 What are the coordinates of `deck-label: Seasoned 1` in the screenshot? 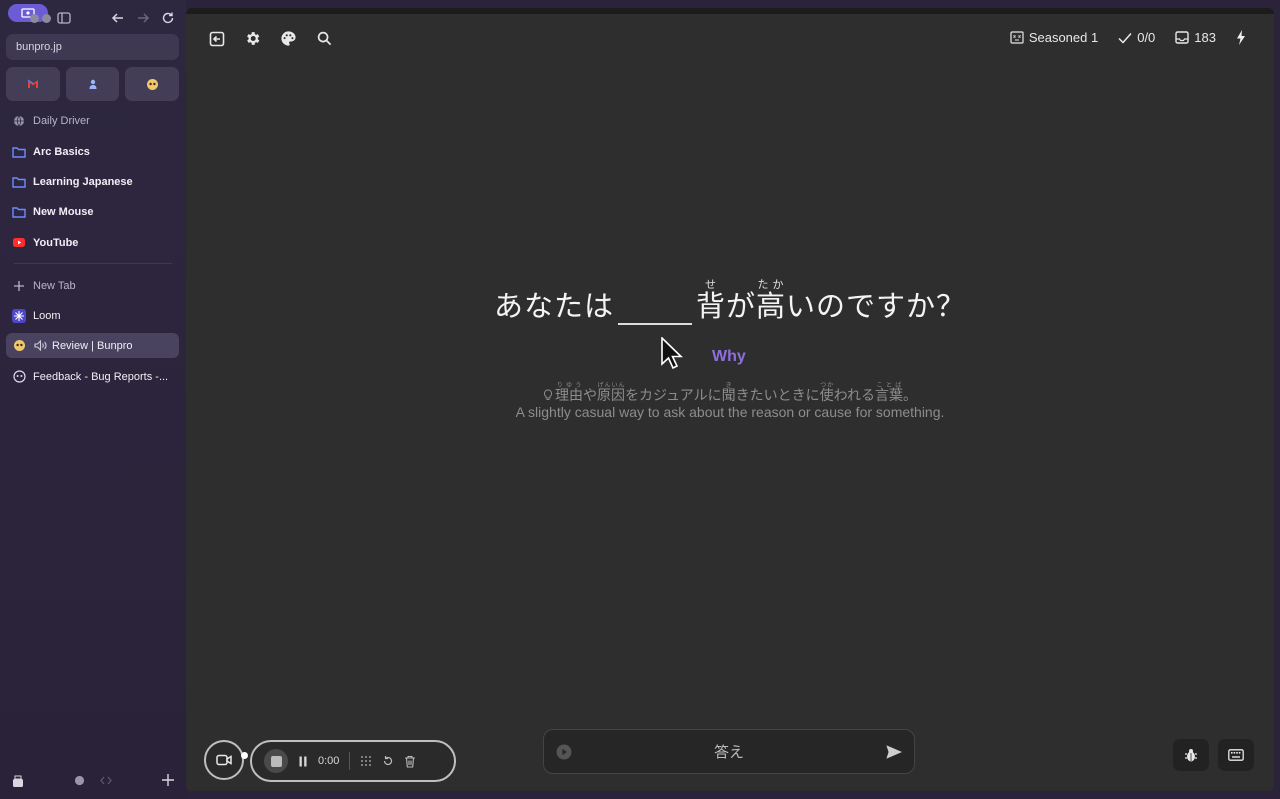 It's located at (1063, 37).